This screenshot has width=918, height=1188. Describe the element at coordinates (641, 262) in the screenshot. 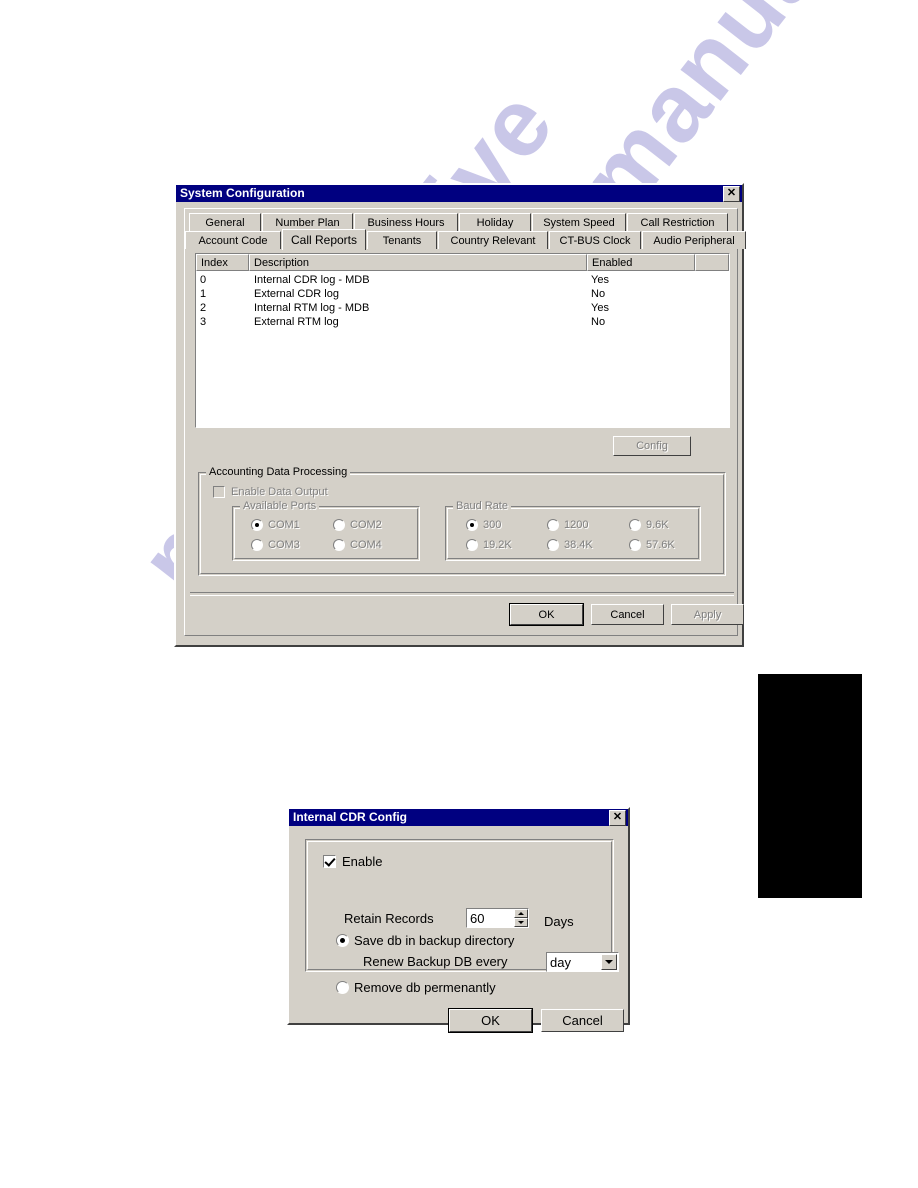

I see `column-header-enabled: Enabled` at that location.